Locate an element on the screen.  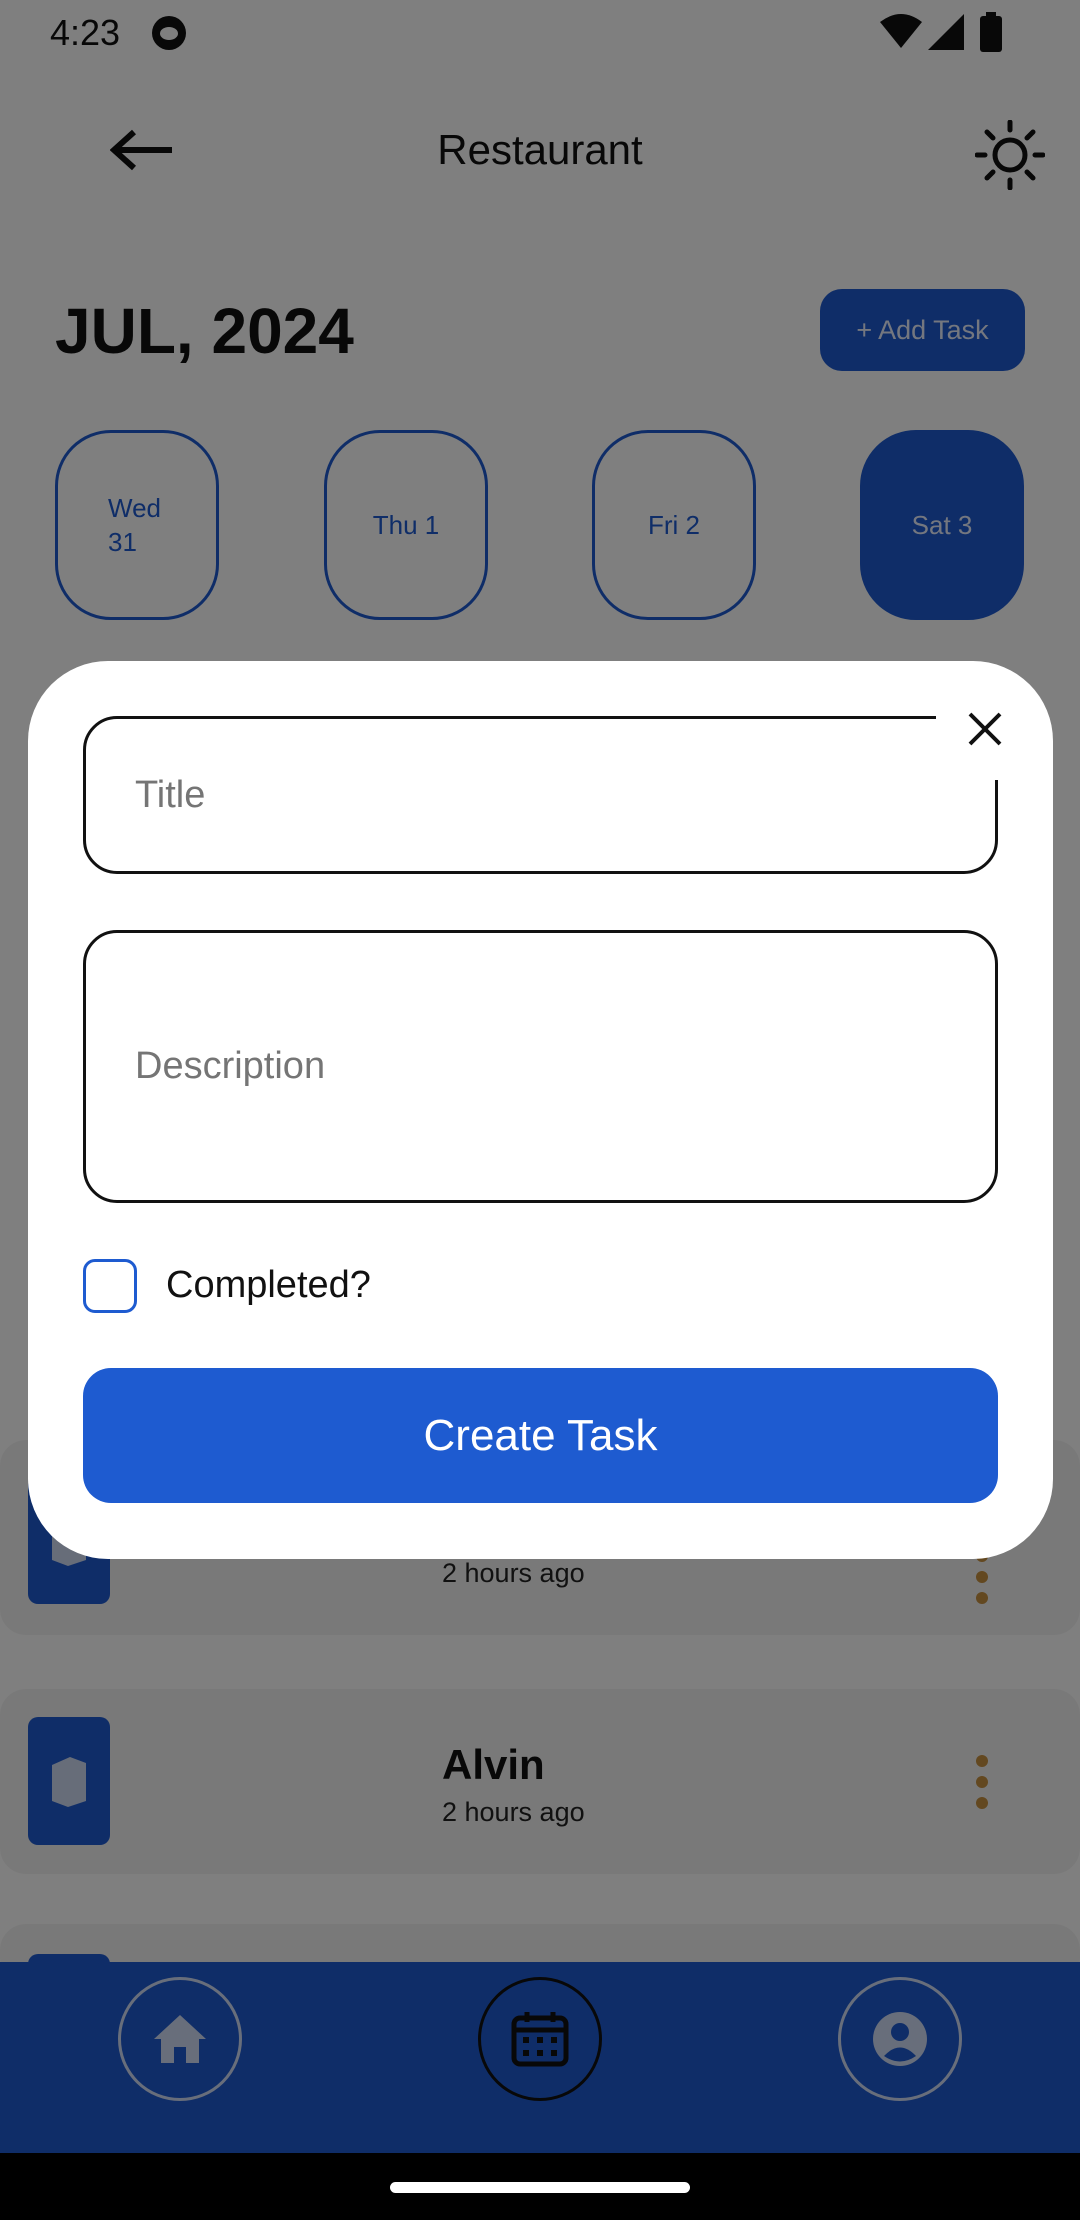
description-input is located at coordinates (540, 1066).